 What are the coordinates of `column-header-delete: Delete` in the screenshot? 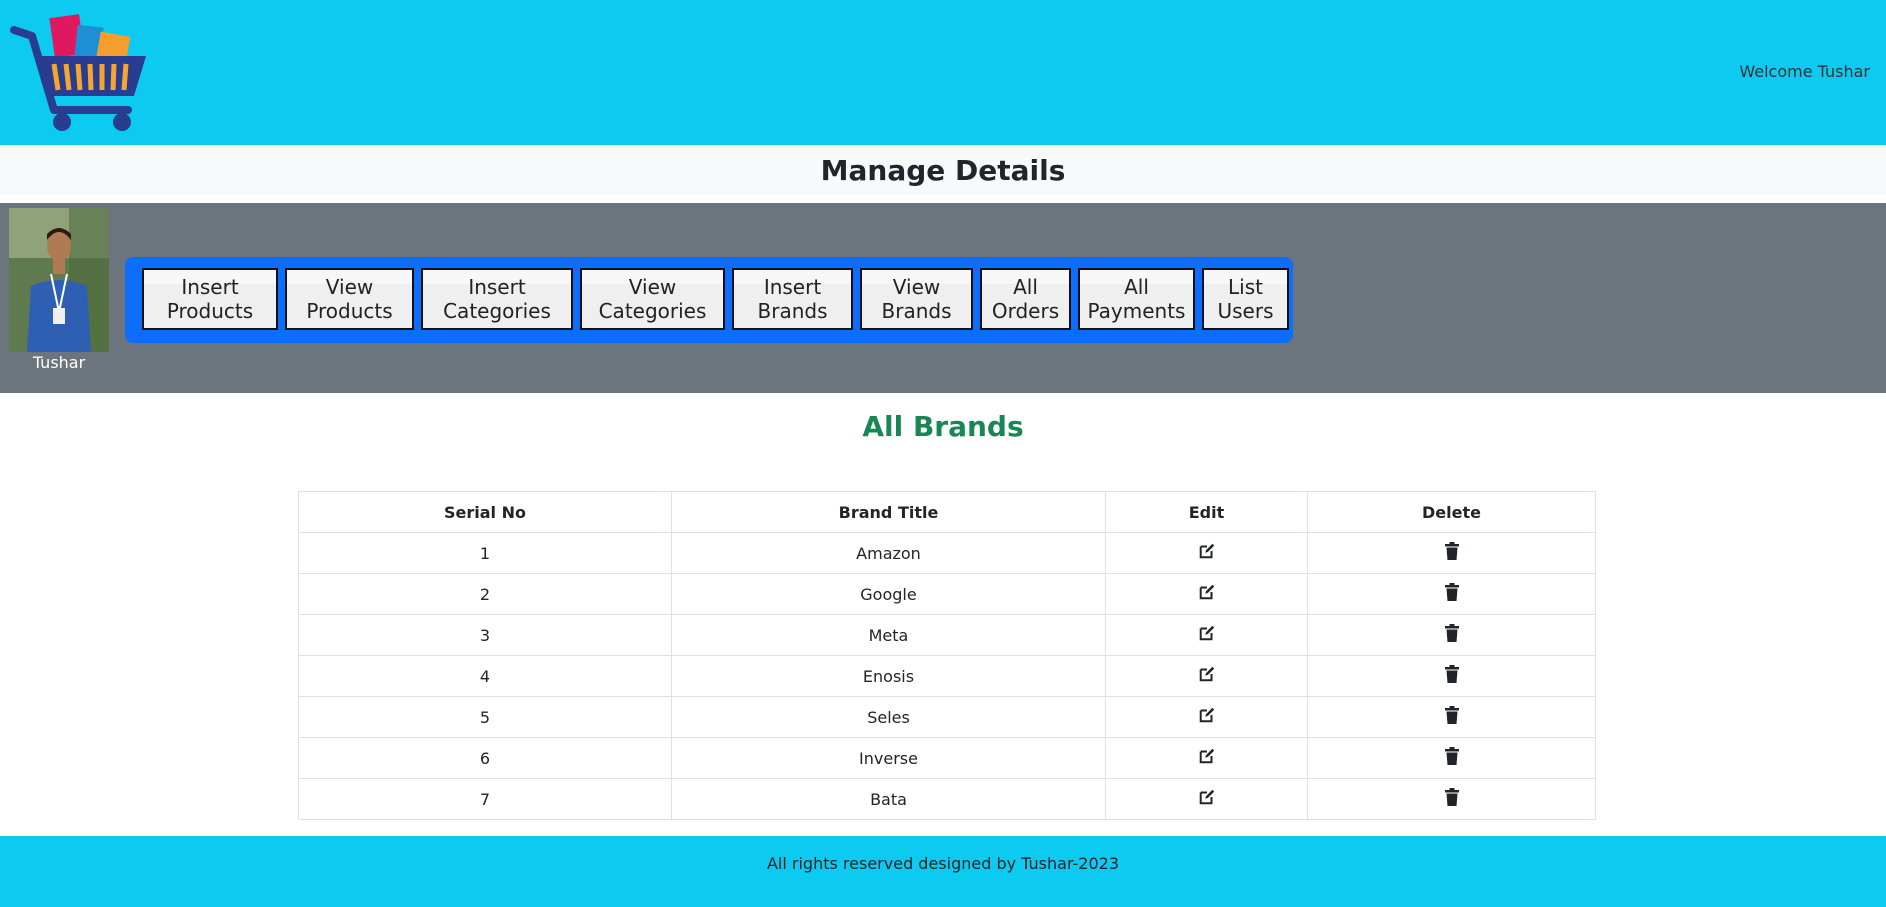 It's located at (1451, 512).